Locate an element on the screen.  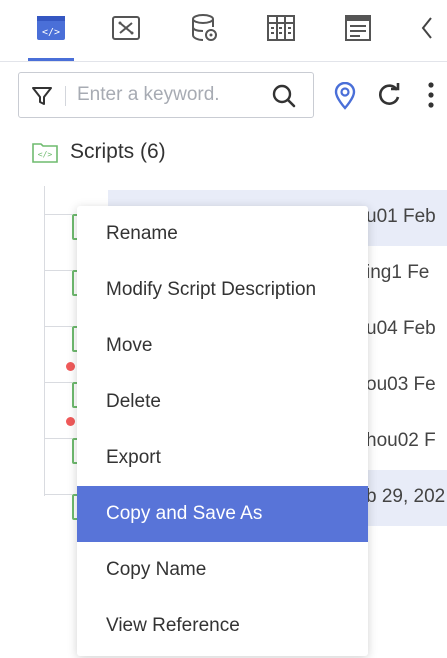
tree-root-scripts: </> Scripts (6) is located at coordinates (99, 152).